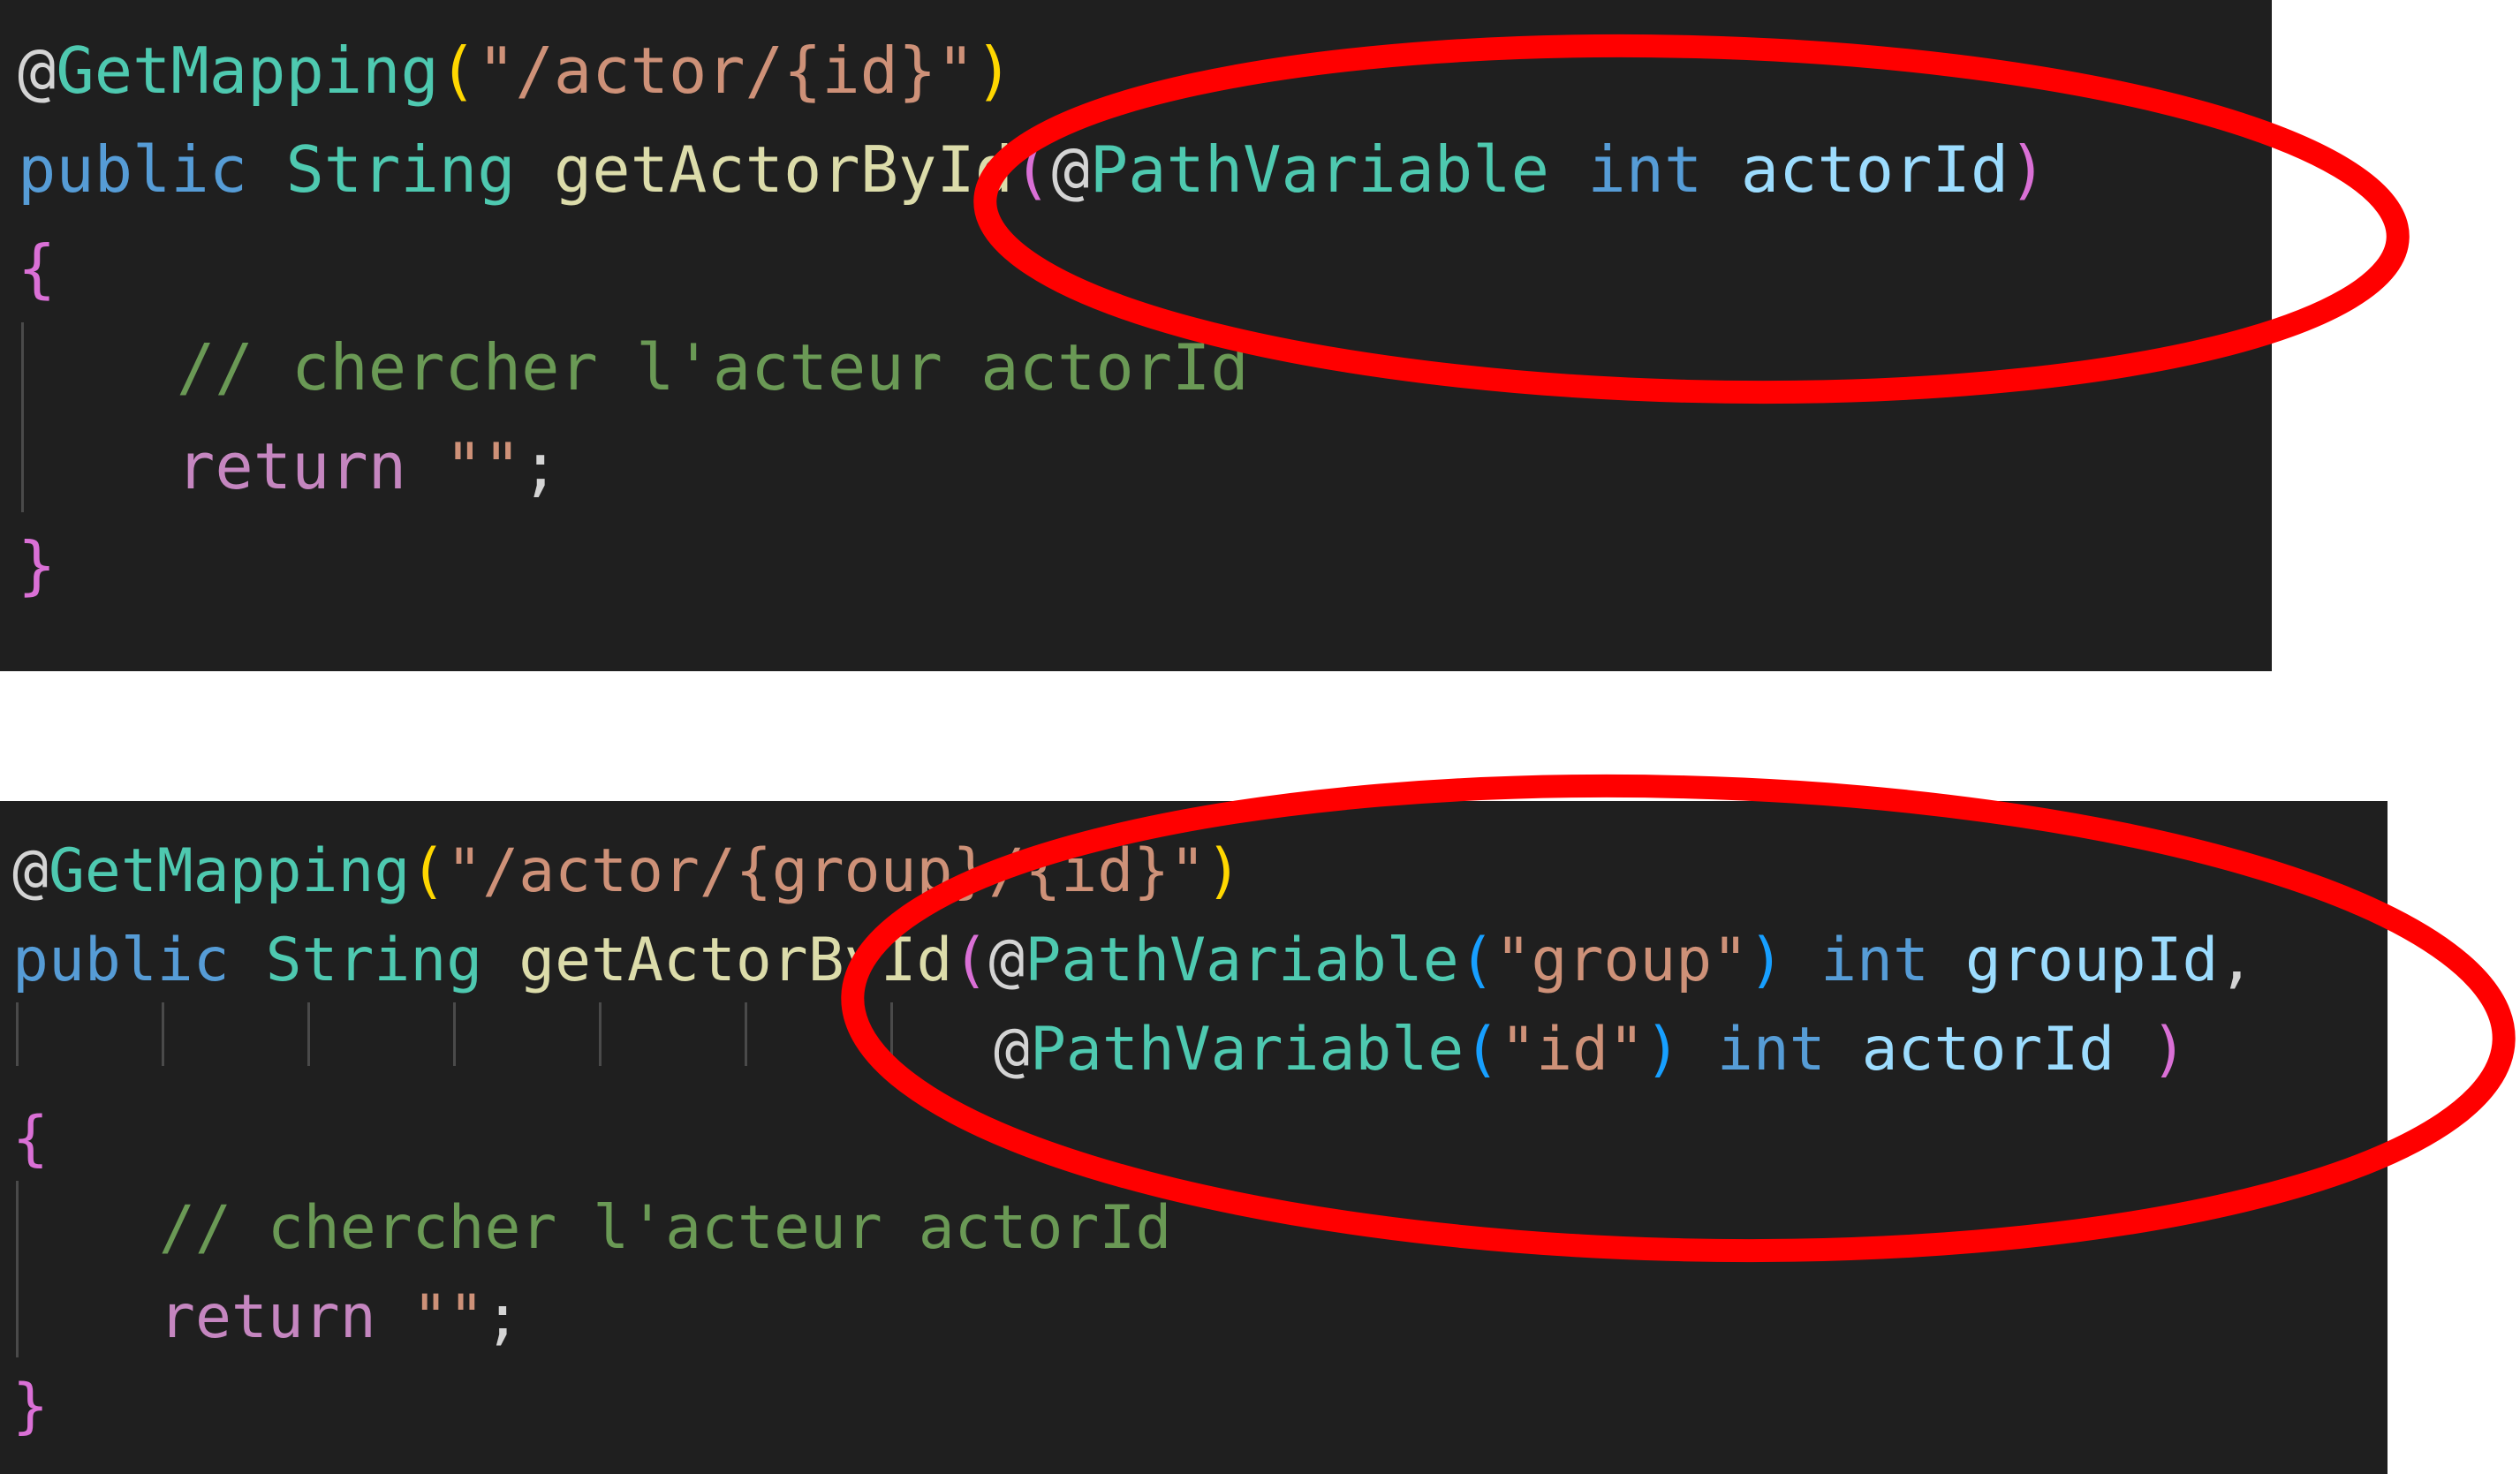 This screenshot has width=2520, height=1474. I want to click on code-line-7: }, so click(30, 1406).